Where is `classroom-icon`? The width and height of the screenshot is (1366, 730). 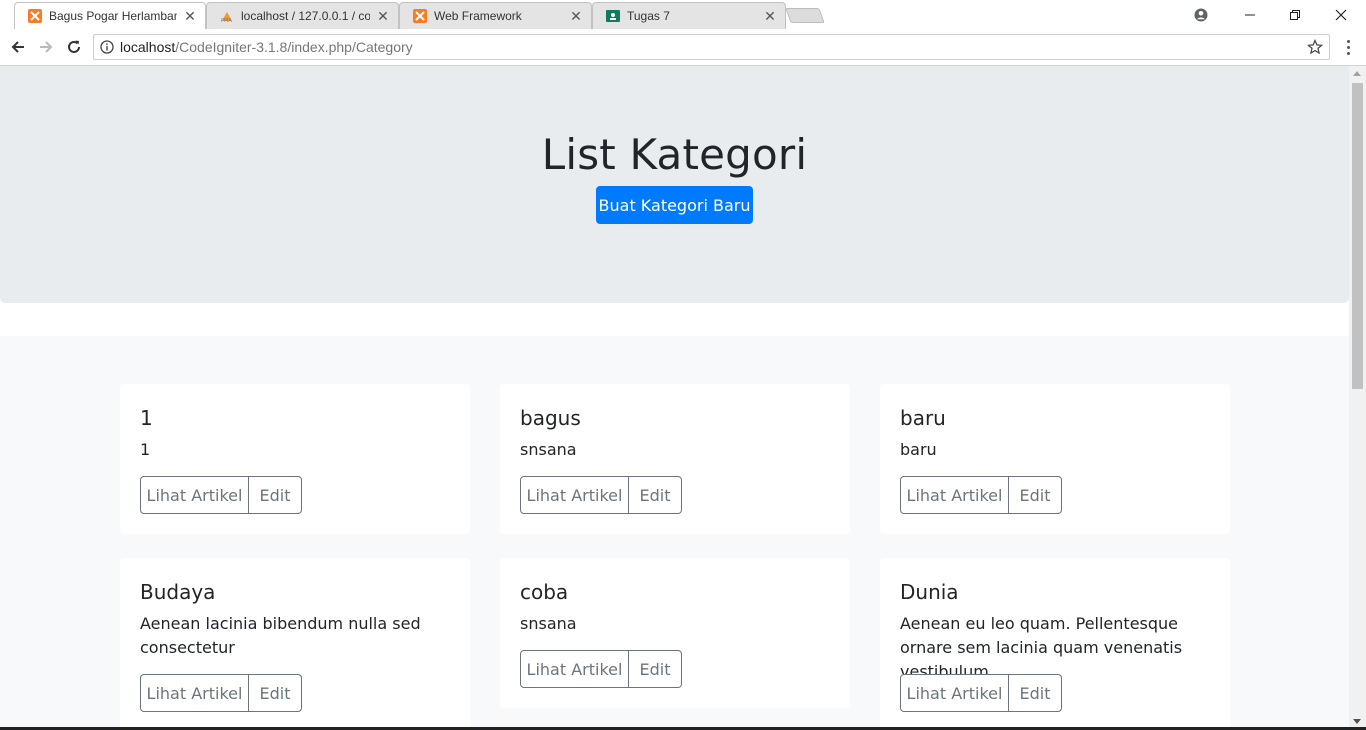
classroom-icon is located at coordinates (613, 16).